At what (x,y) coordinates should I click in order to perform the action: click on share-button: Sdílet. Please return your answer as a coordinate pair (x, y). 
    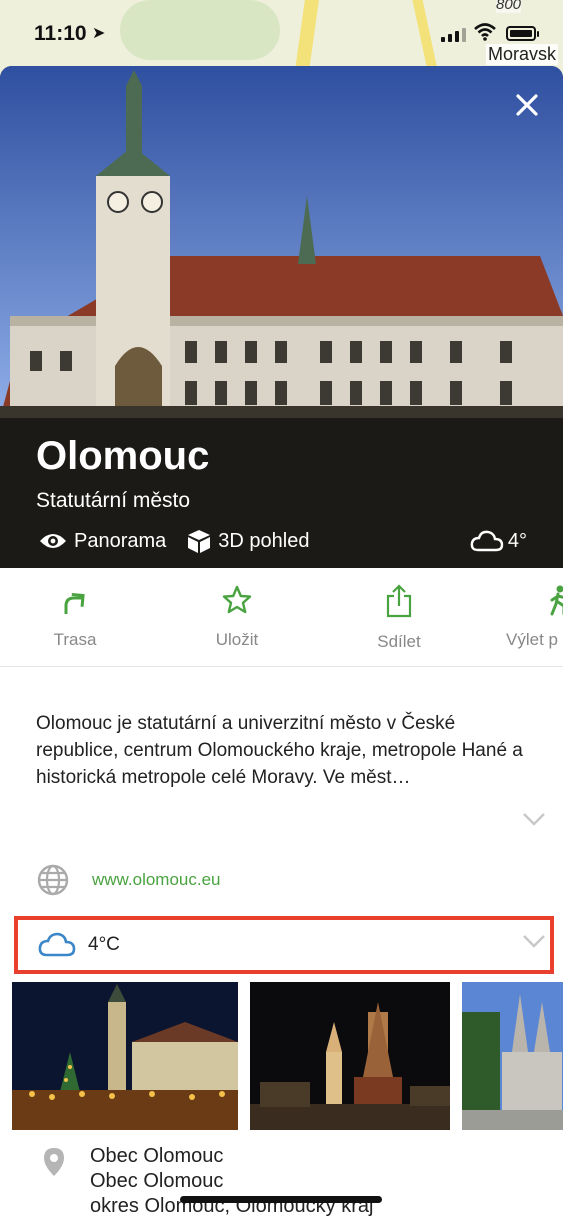
    Looking at the image, I should click on (399, 618).